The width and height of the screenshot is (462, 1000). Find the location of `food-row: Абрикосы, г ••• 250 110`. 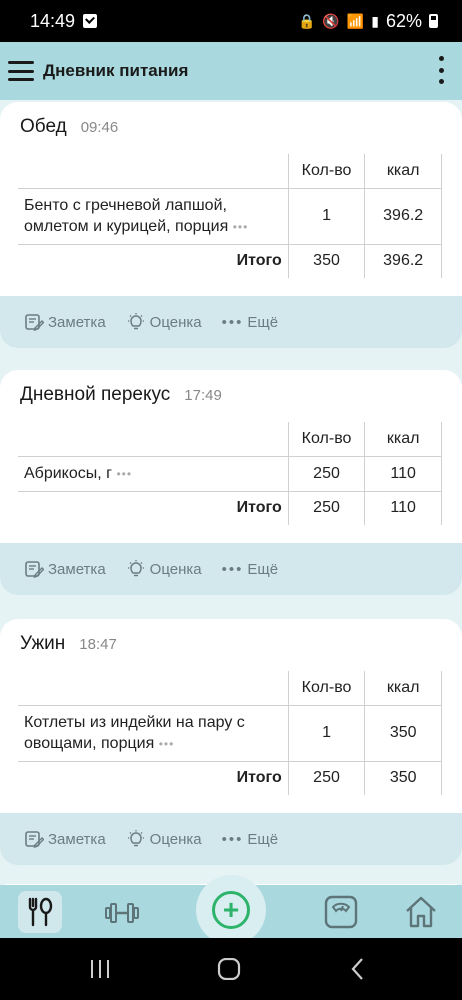

food-row: Абрикосы, г ••• 250 110 is located at coordinates (230, 474).